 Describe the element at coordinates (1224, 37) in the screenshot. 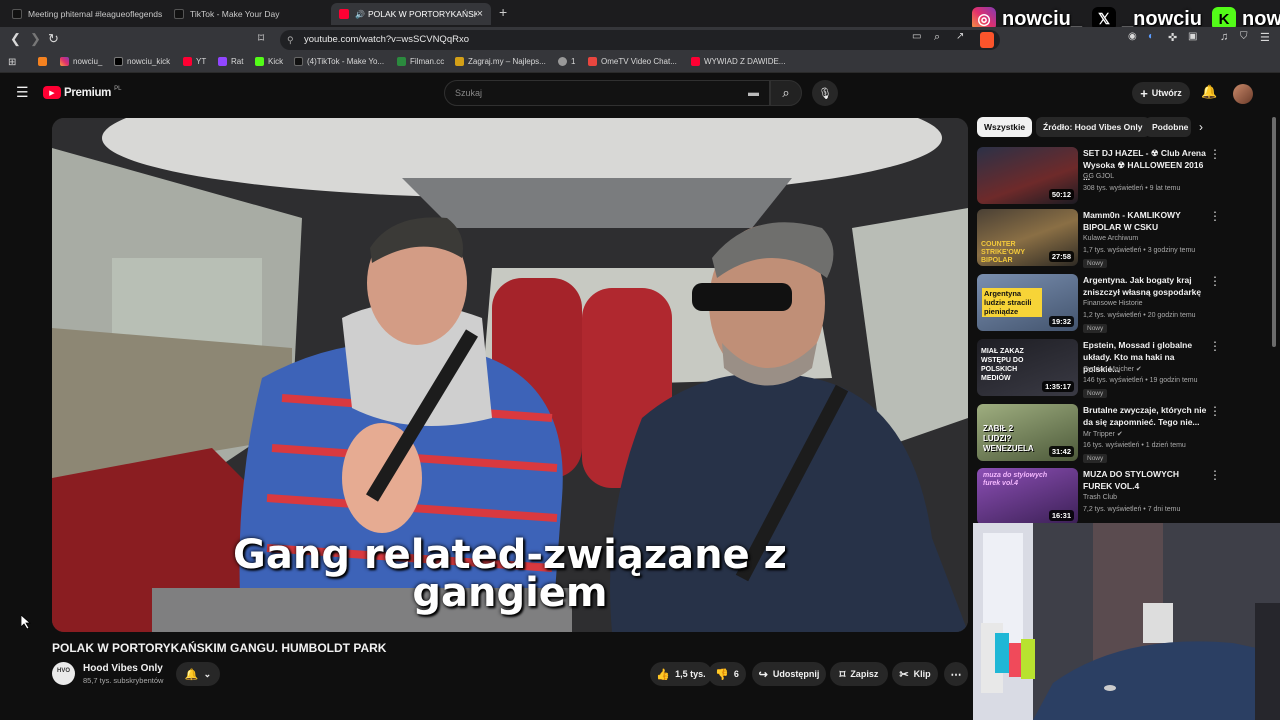

I see `music-icon: ♫` at that location.